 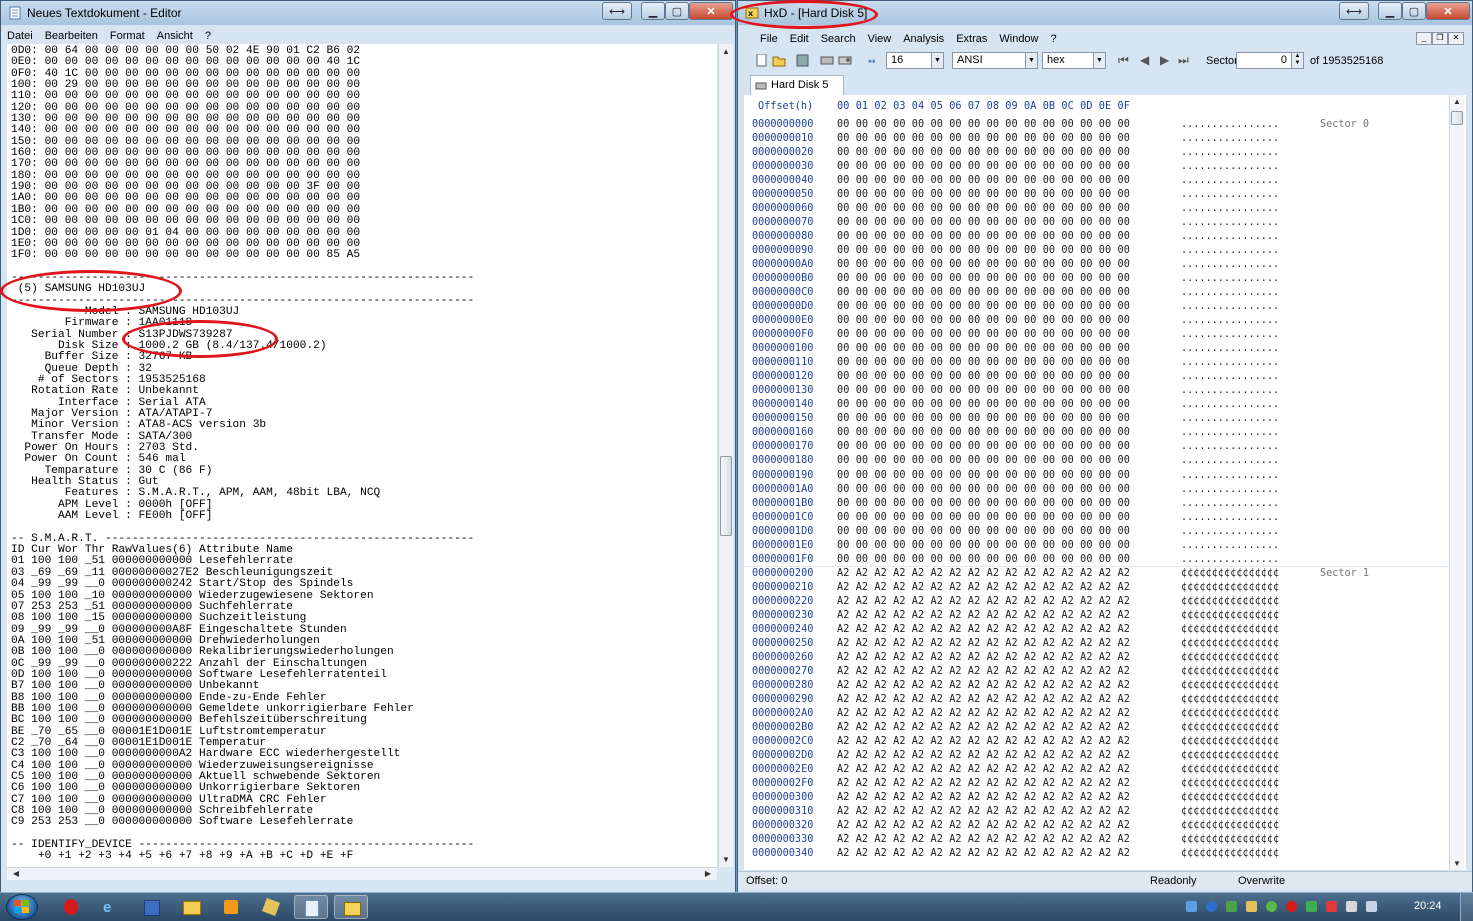 What do you see at coordinates (1457, 863) in the screenshot?
I see `scroll-down-icon: ▼` at bounding box center [1457, 863].